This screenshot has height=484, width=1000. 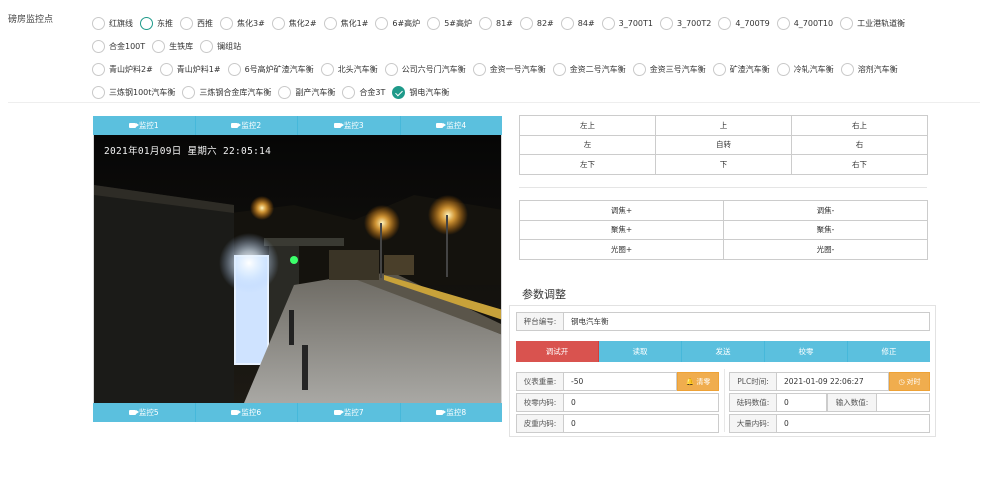 I want to click on monitor-point-radio: 镧组站, so click(x=220, y=46).